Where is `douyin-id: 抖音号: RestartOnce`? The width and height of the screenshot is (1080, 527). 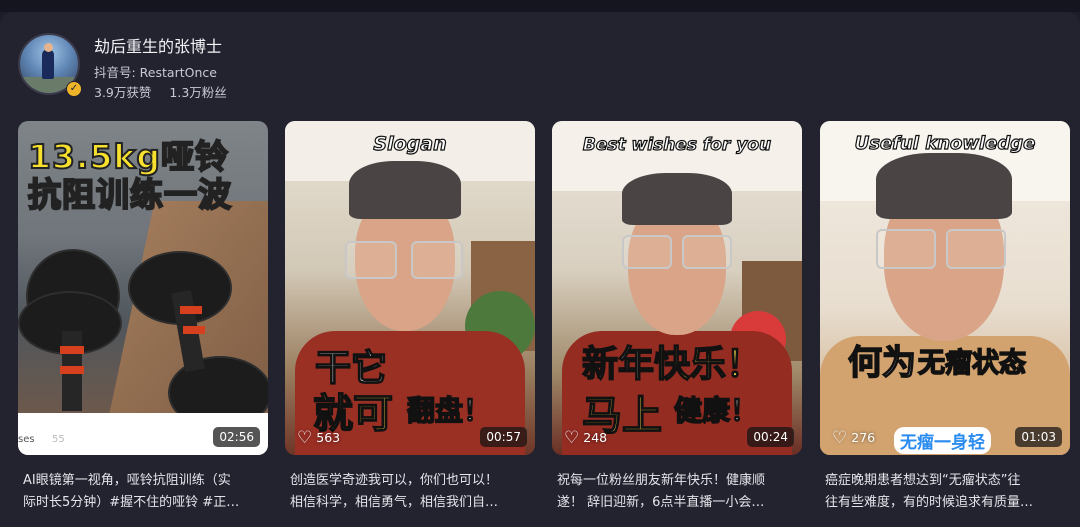
douyin-id: 抖音号: RestartOnce is located at coordinates (155, 72).